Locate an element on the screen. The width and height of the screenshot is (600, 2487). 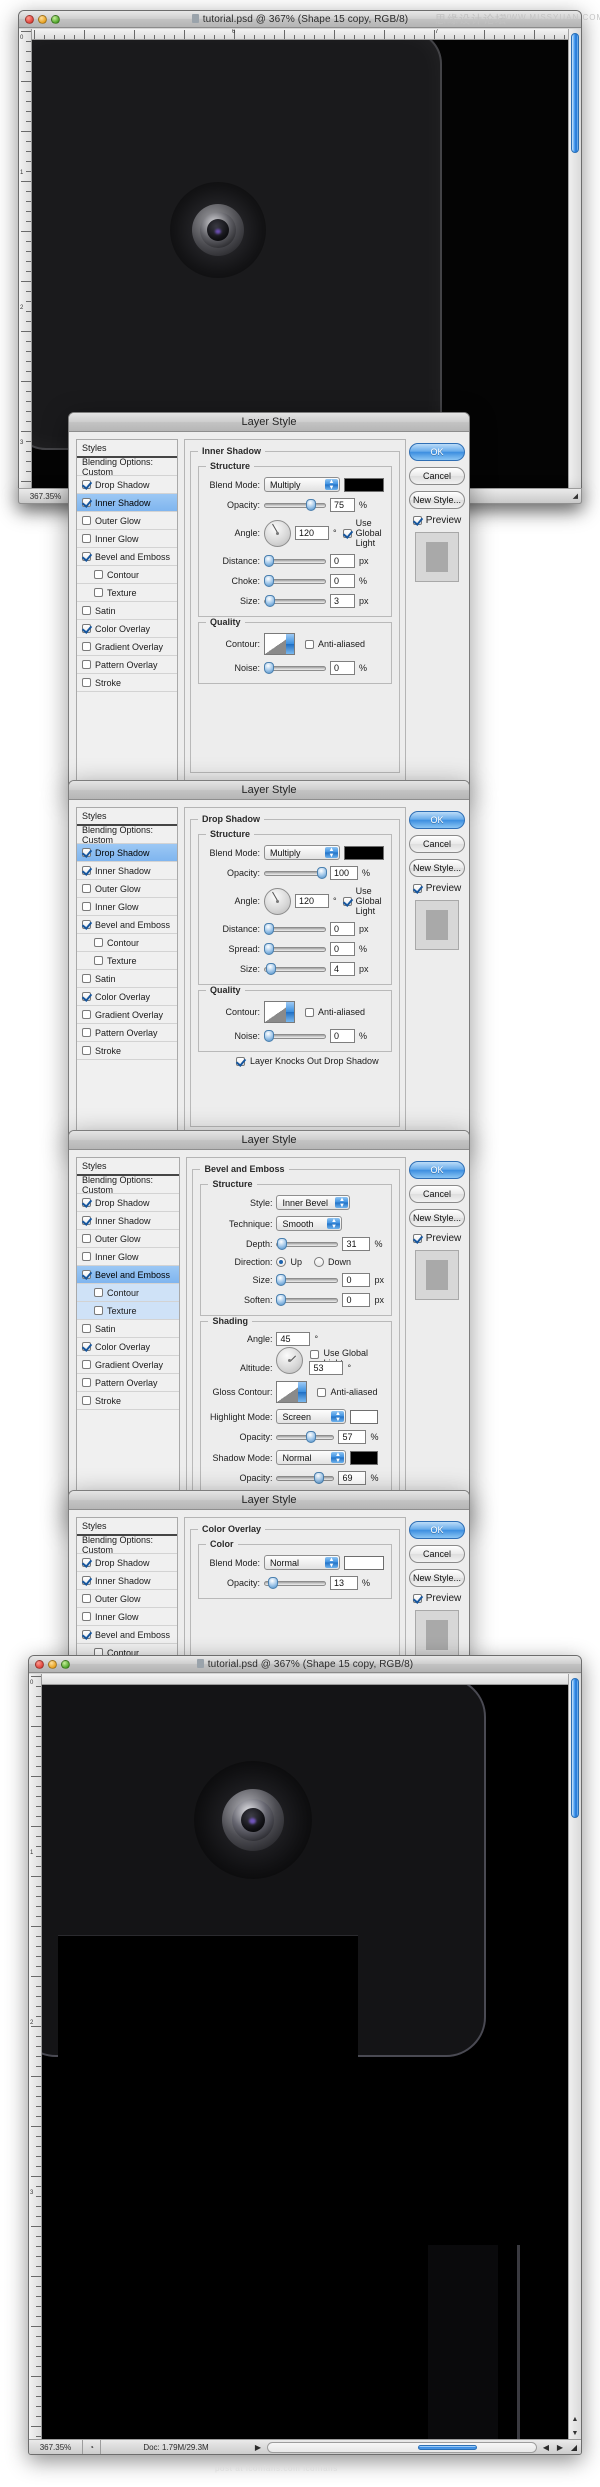
size-field: 0 is located at coordinates (356, 1280).